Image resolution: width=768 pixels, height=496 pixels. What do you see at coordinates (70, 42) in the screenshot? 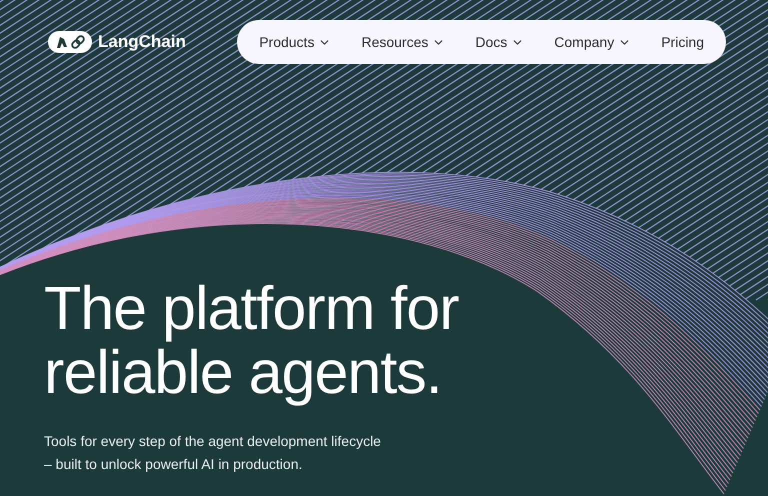
I see `logo-icon` at bounding box center [70, 42].